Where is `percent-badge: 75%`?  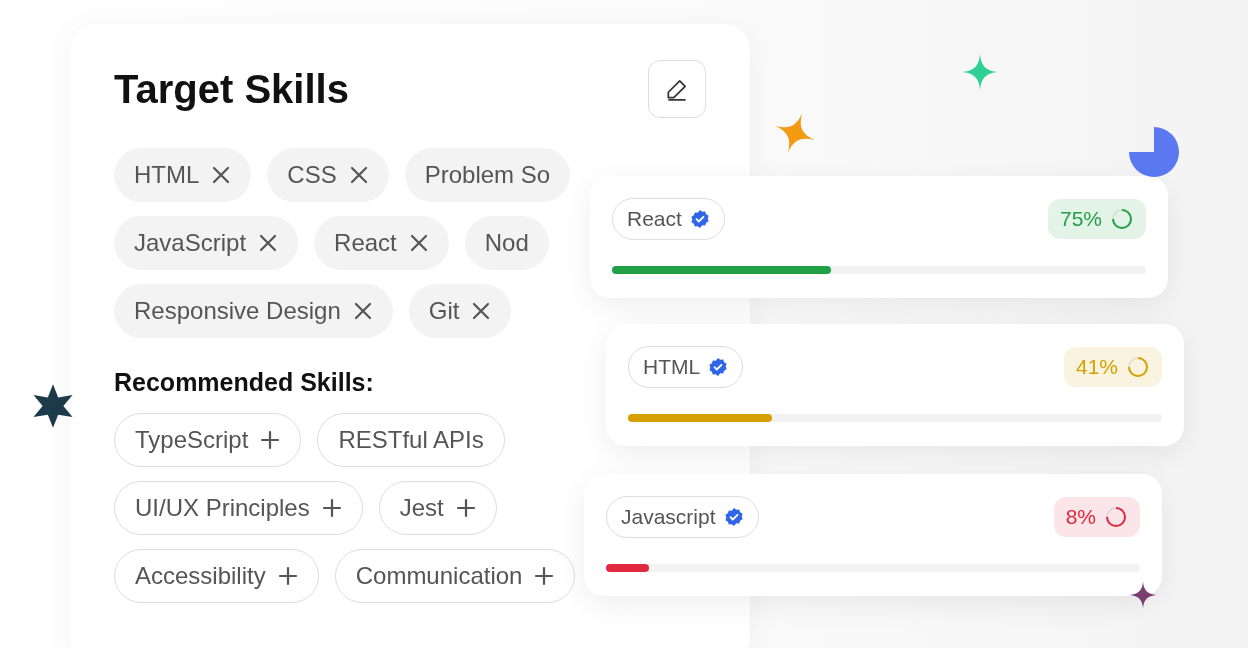 percent-badge: 75% is located at coordinates (1096, 219).